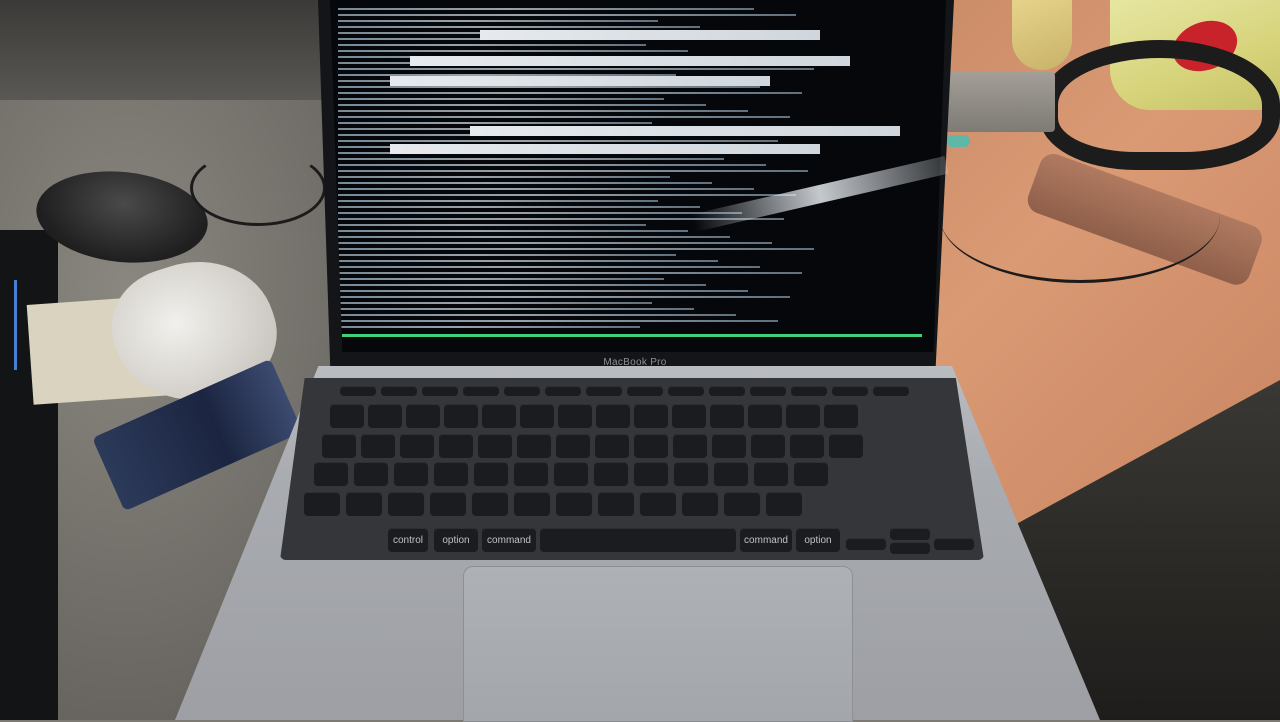 The height and width of the screenshot is (722, 1280). I want to click on key-option-right: option, so click(818, 540).